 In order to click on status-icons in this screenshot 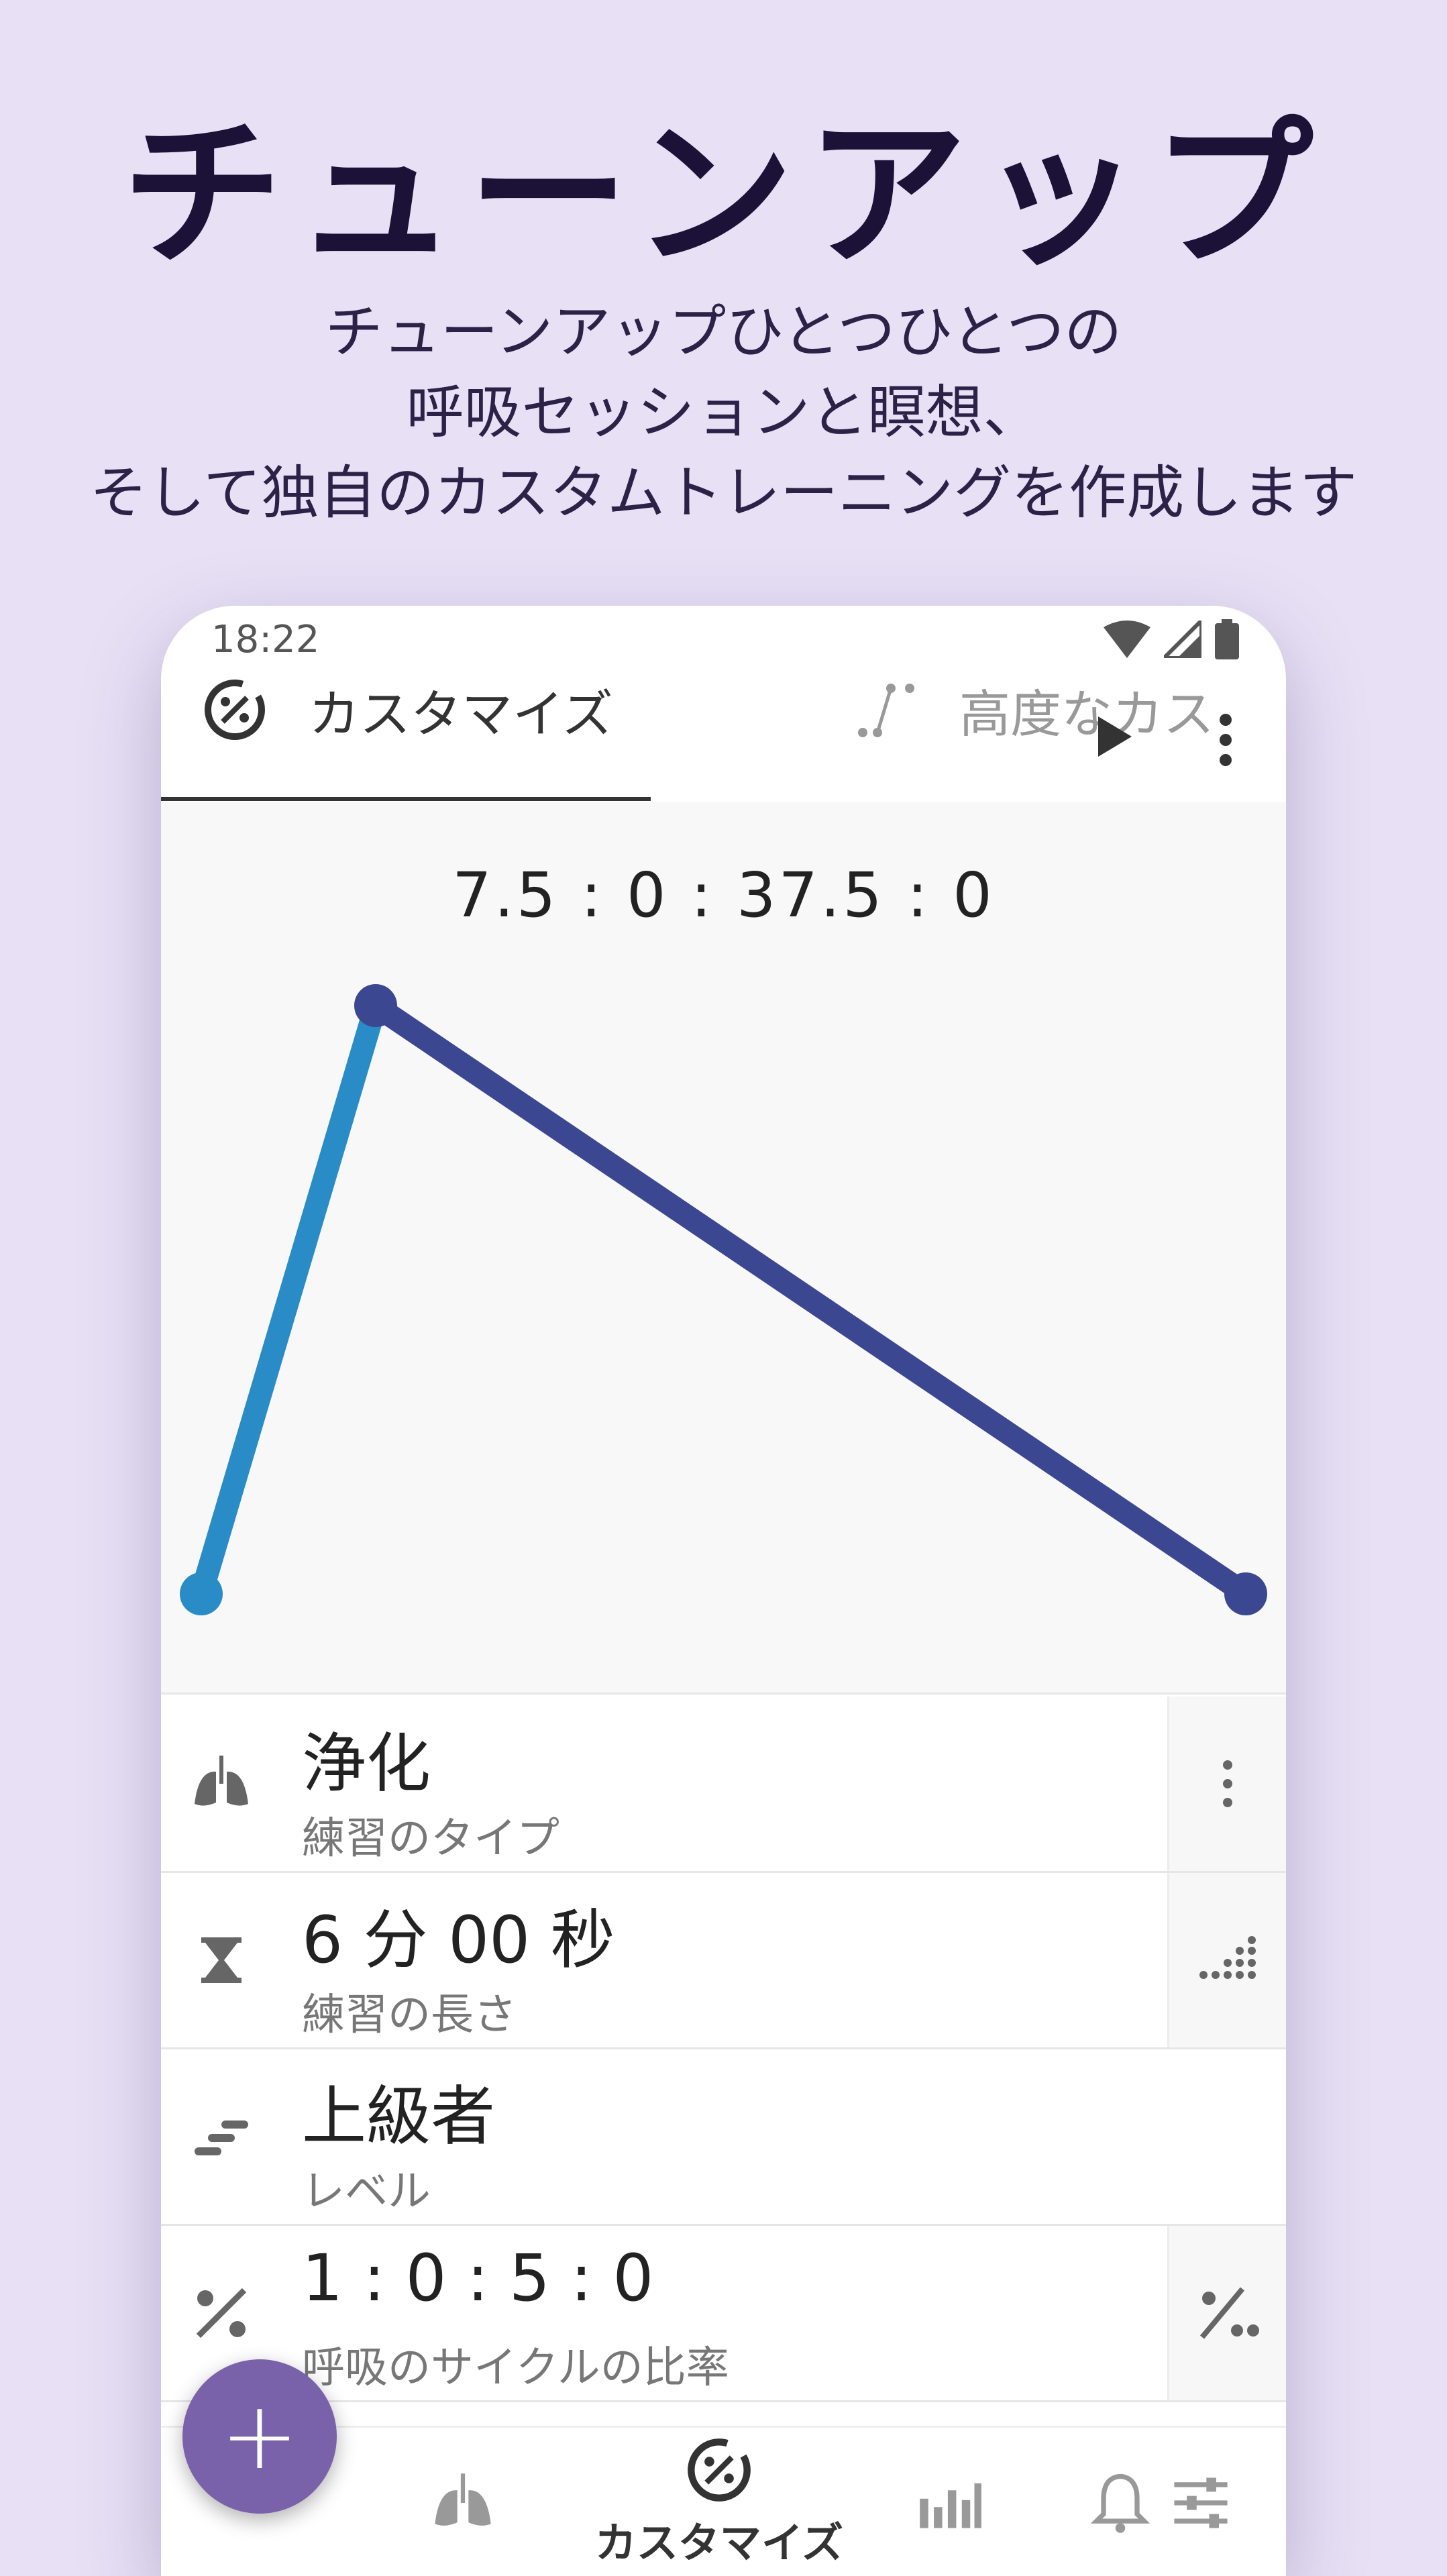, I will do `click(1171, 639)`.